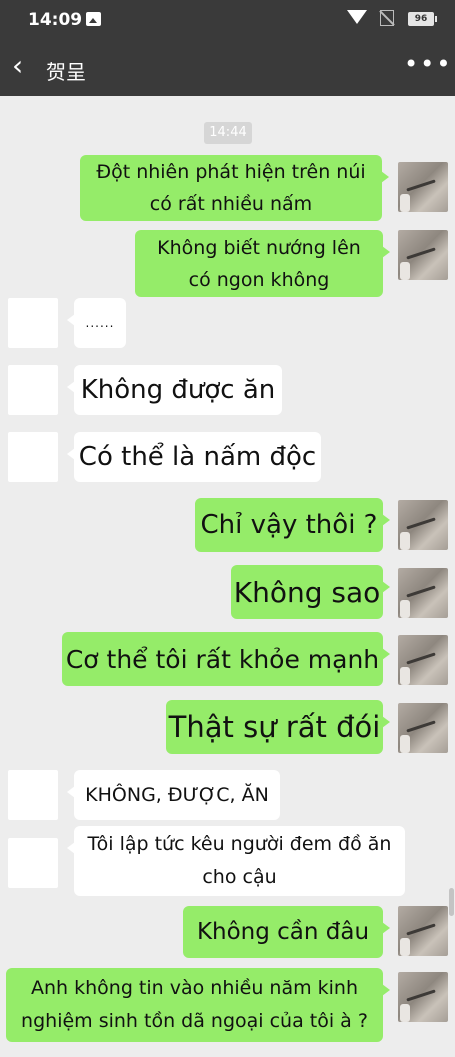 This screenshot has width=455, height=1057. What do you see at coordinates (357, 17) in the screenshot?
I see `wifi-icon` at bounding box center [357, 17].